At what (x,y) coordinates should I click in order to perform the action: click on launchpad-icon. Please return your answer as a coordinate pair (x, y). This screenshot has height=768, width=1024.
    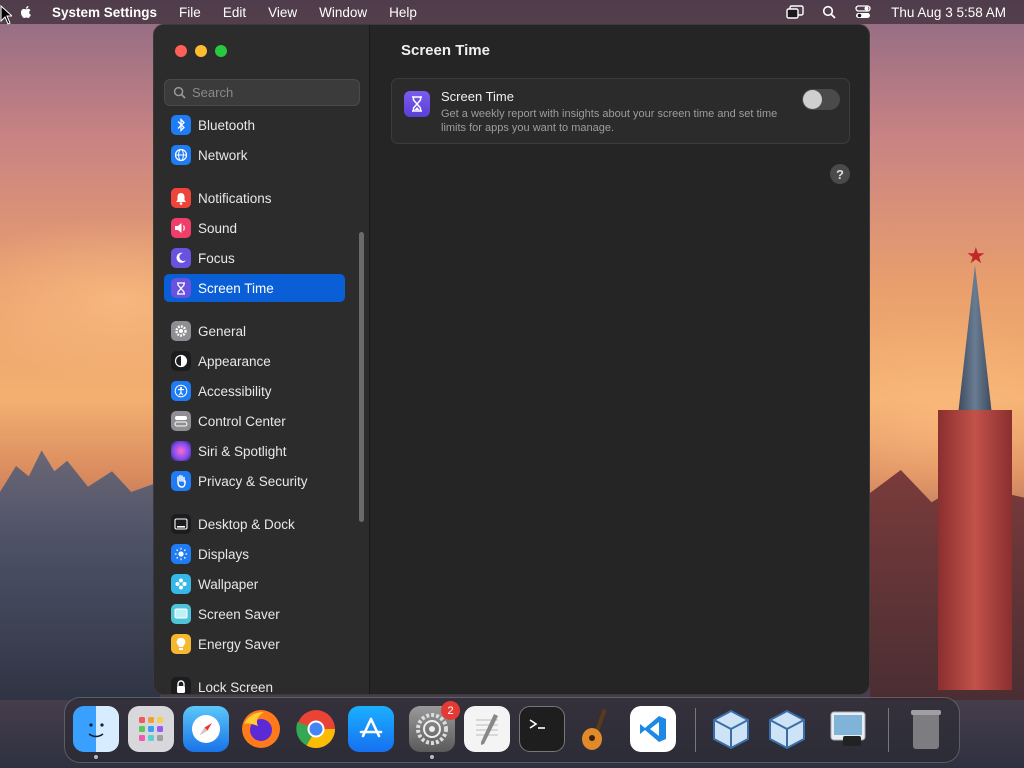
    Looking at the image, I should click on (151, 729).